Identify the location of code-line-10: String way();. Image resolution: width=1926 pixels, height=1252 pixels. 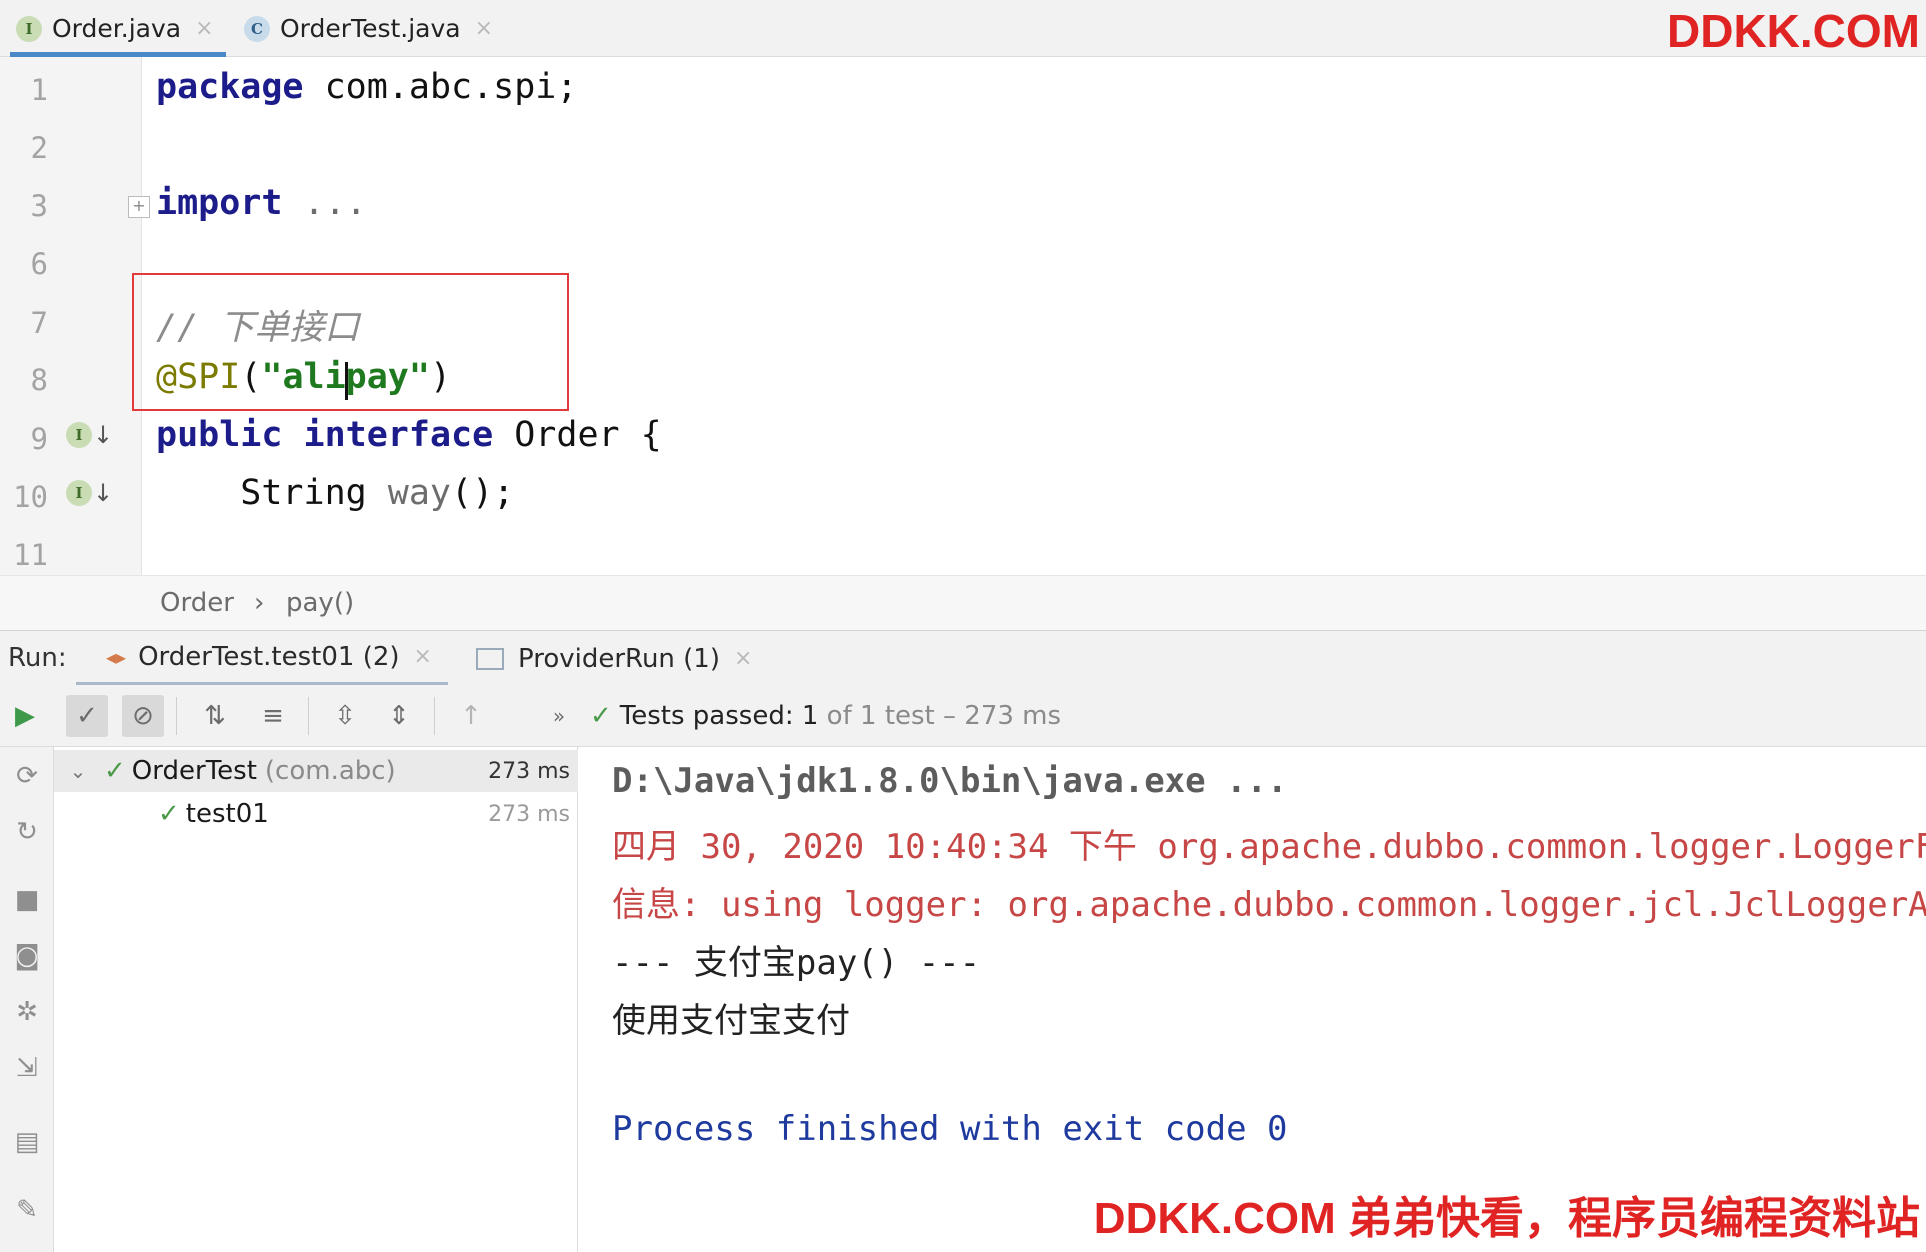
(335, 493).